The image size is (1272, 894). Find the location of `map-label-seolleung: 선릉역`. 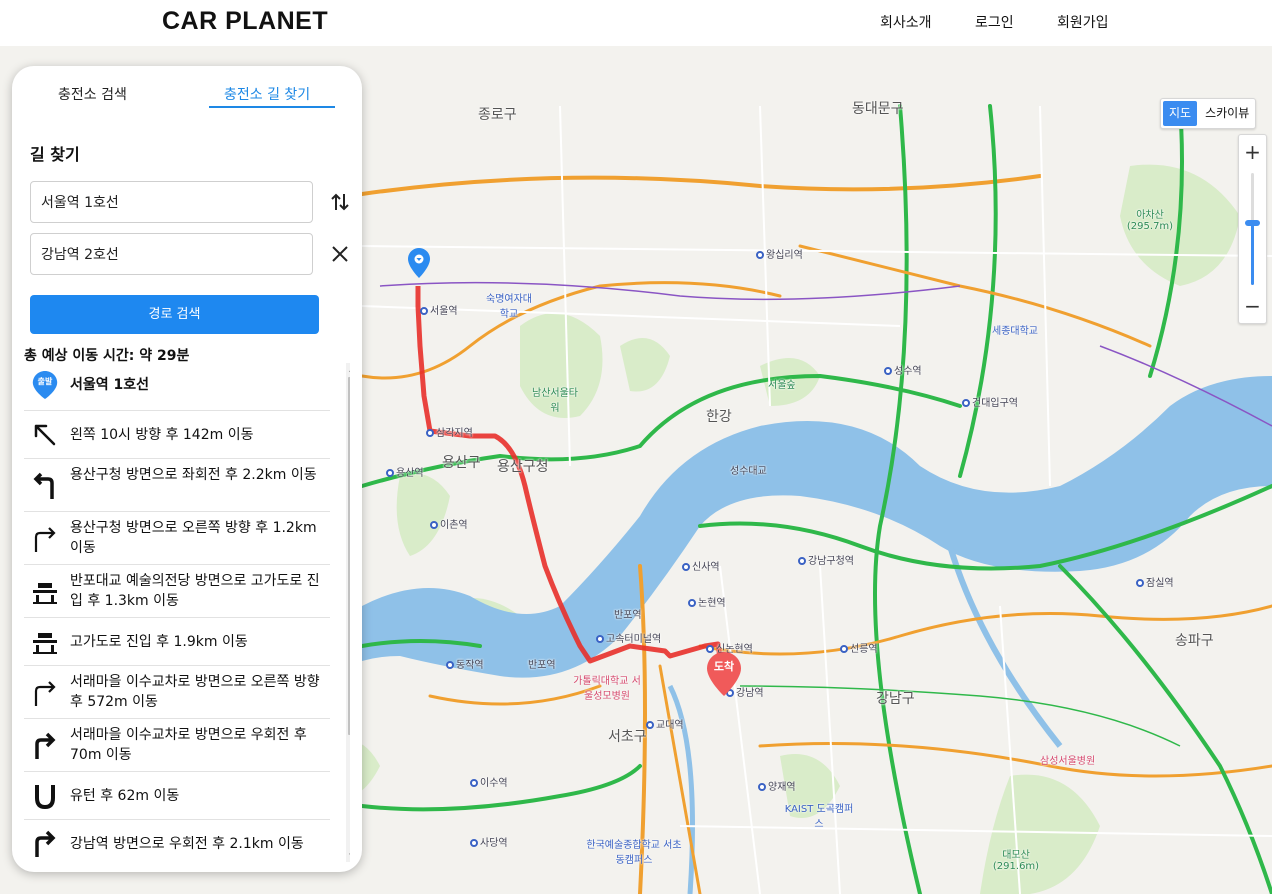

map-label-seolleung: 선릉역 is located at coordinates (859, 647).